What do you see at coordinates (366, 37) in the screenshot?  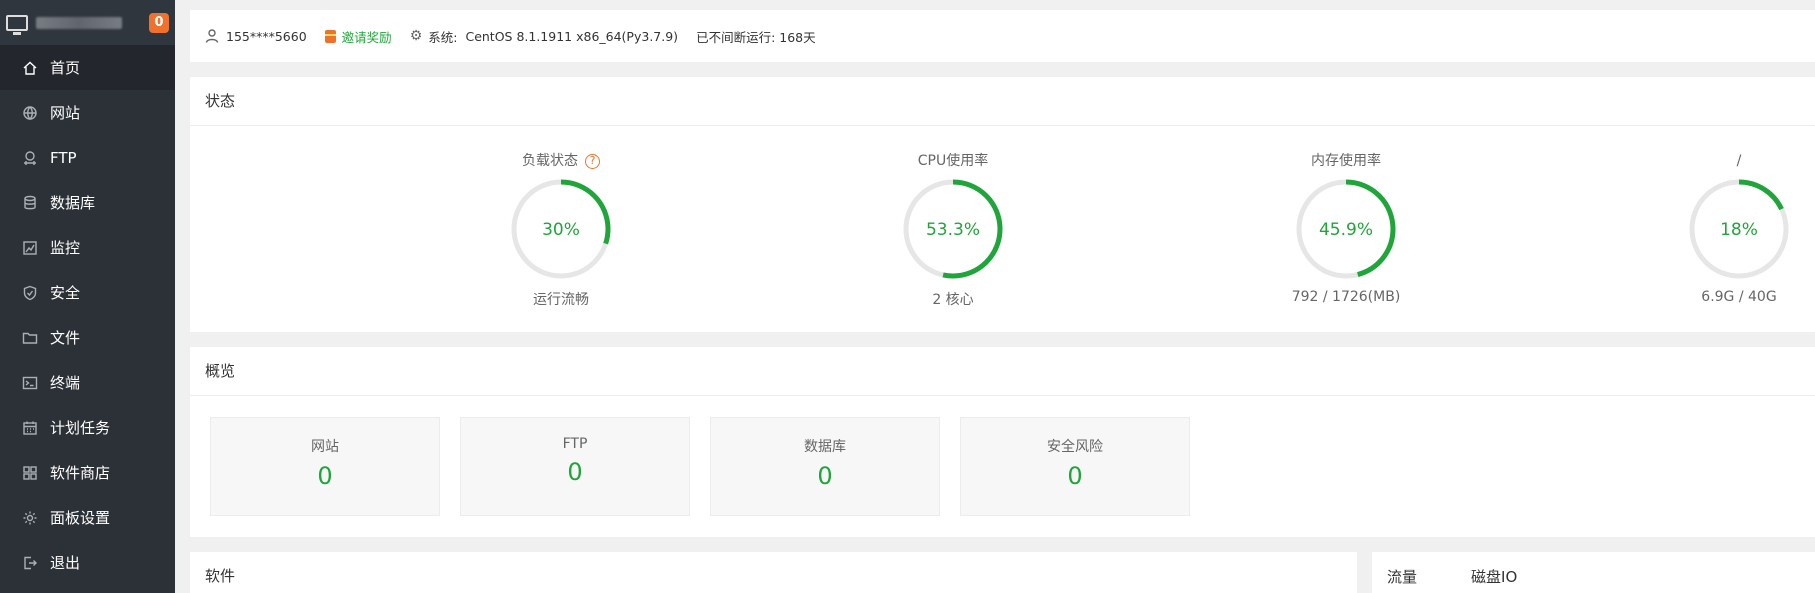 I see `invite-label: 邀请奖励` at bounding box center [366, 37].